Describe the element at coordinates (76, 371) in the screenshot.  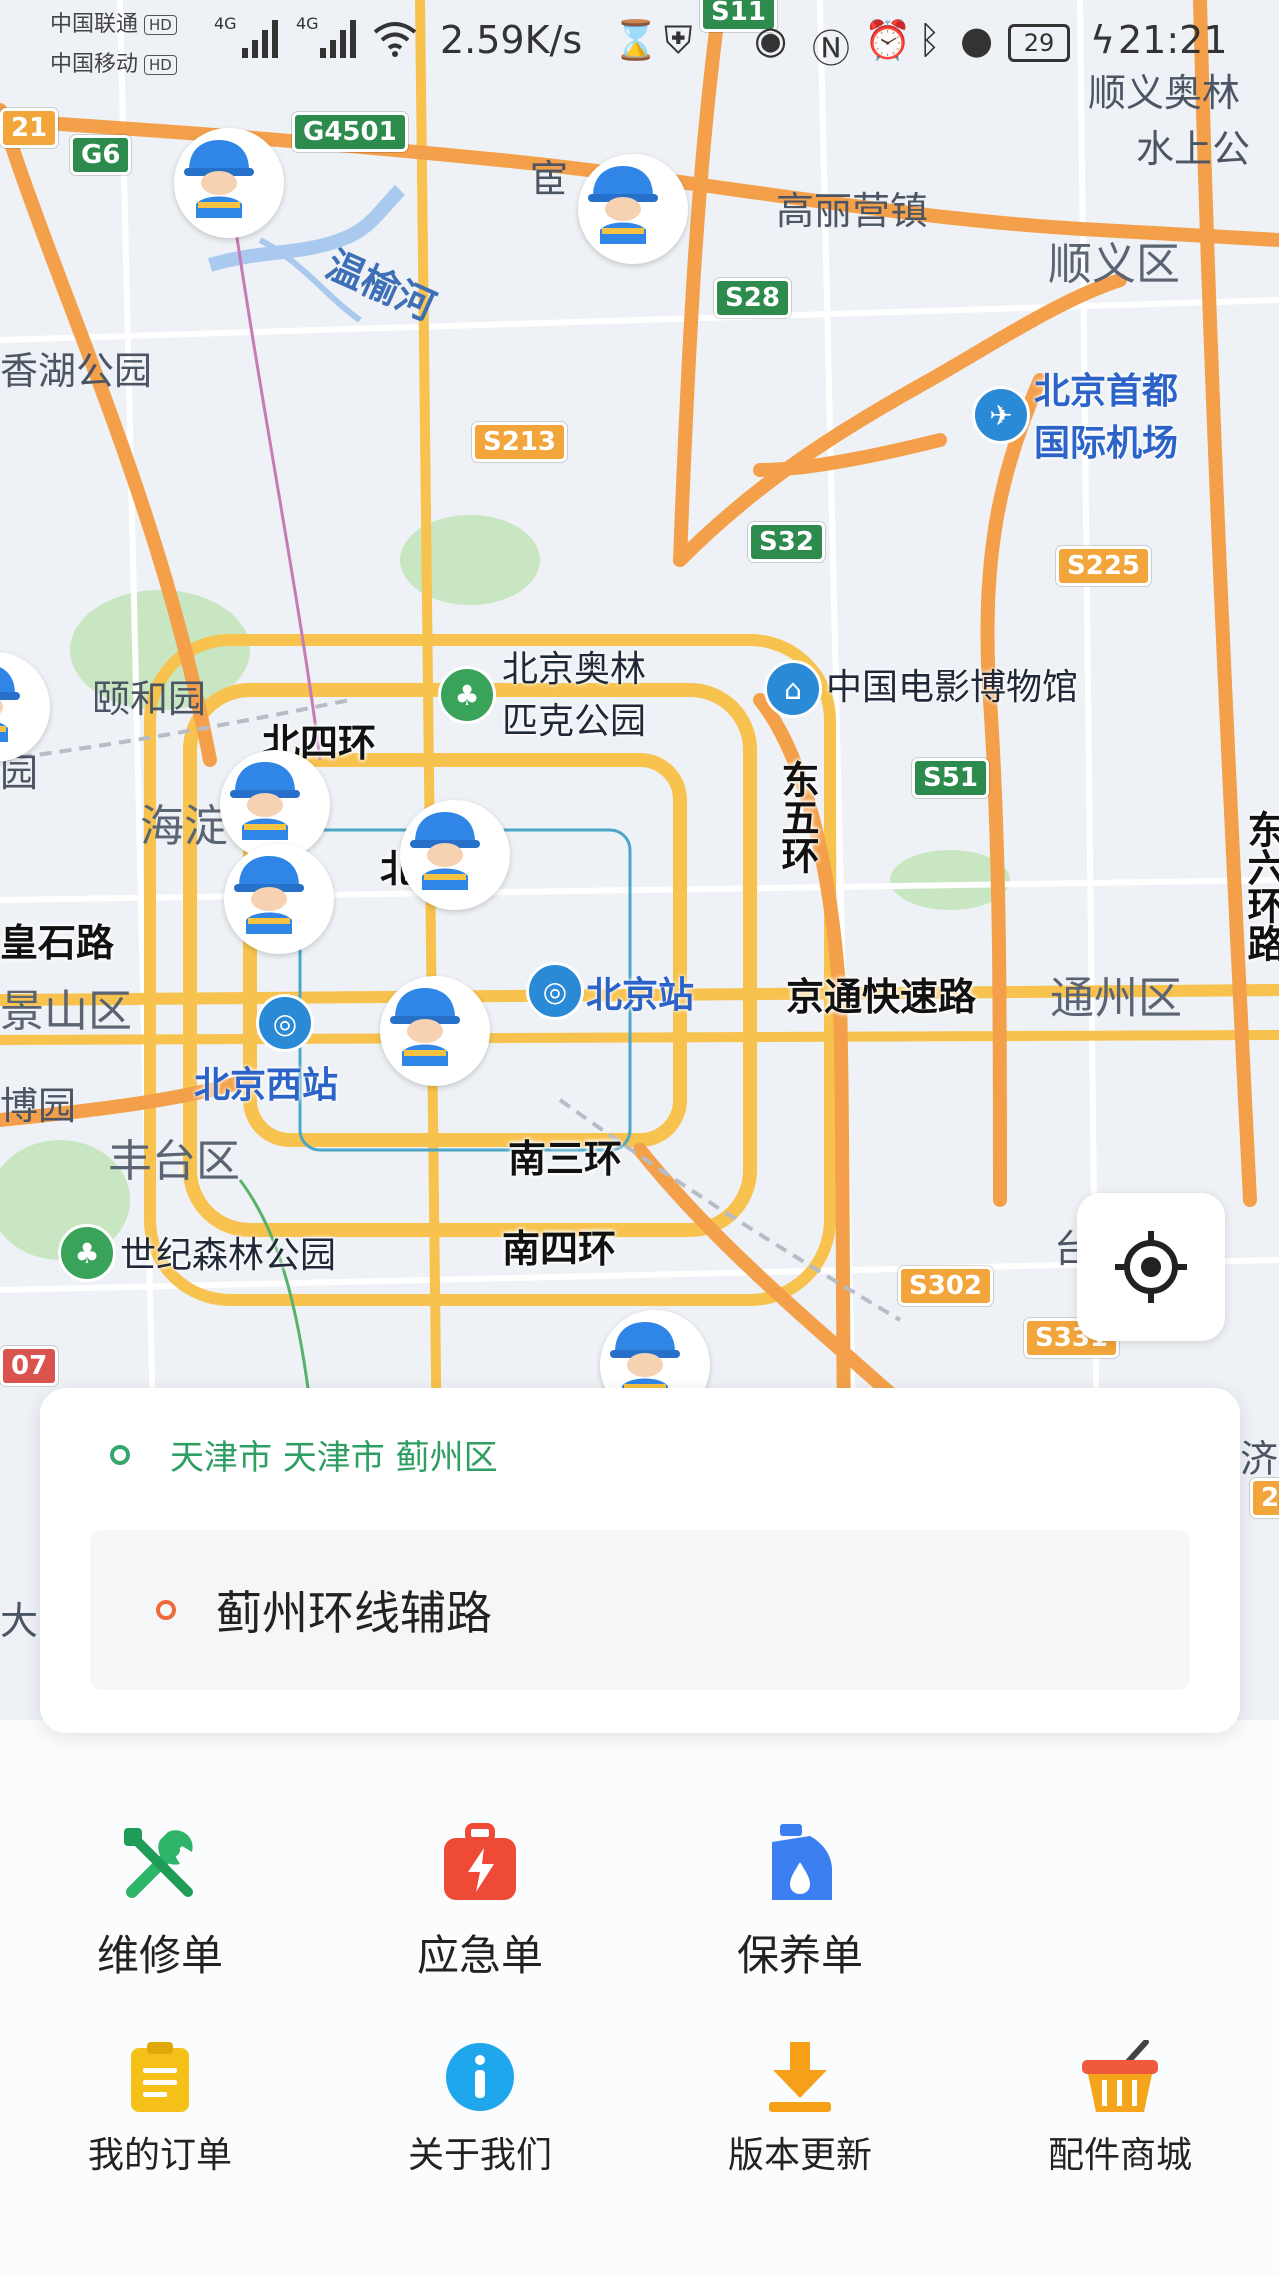
I see `place-label: 香湖公园` at that location.